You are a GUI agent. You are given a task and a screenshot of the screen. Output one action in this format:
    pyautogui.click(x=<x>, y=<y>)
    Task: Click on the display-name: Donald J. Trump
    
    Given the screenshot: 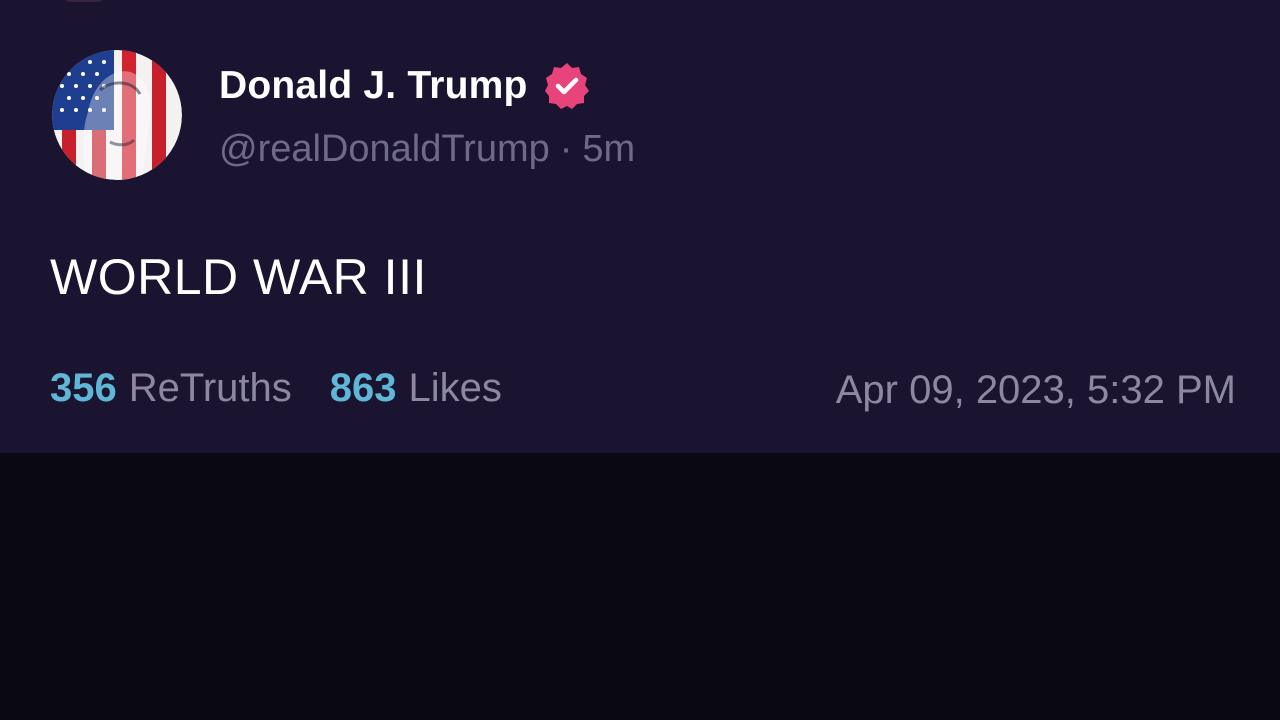 What is the action you would take?
    pyautogui.click(x=373, y=86)
    